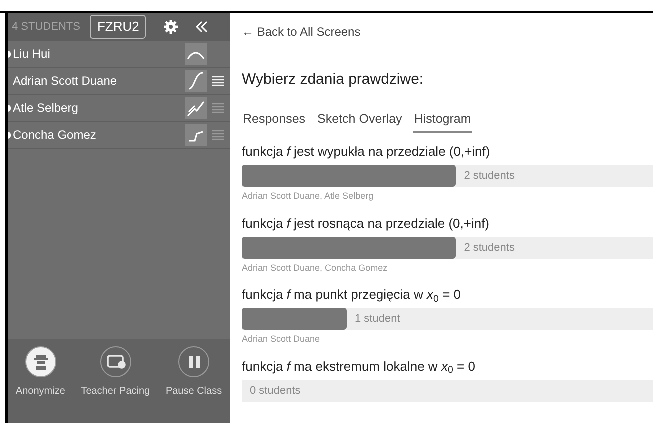 This screenshot has height=423, width=653. I want to click on student-name: Atle Selberg, so click(46, 108).